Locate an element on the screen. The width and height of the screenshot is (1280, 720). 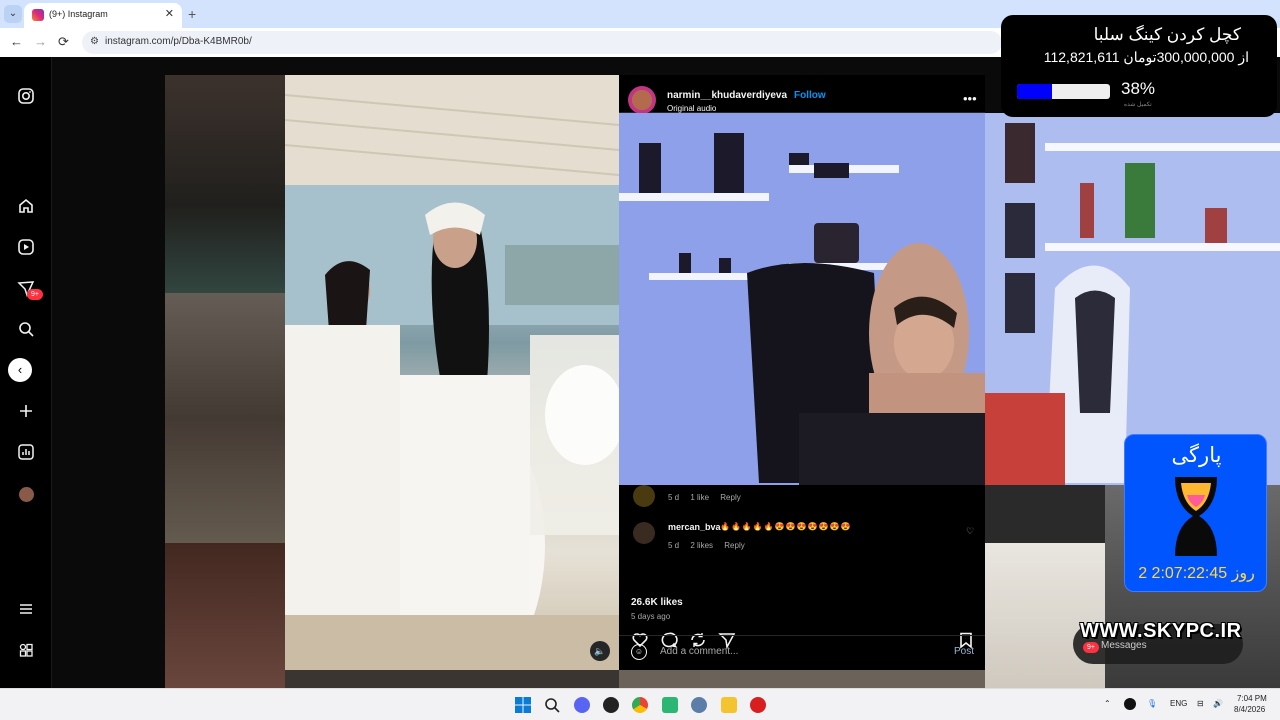
clock-time: 7:04 PM is located at coordinates (1252, 698).